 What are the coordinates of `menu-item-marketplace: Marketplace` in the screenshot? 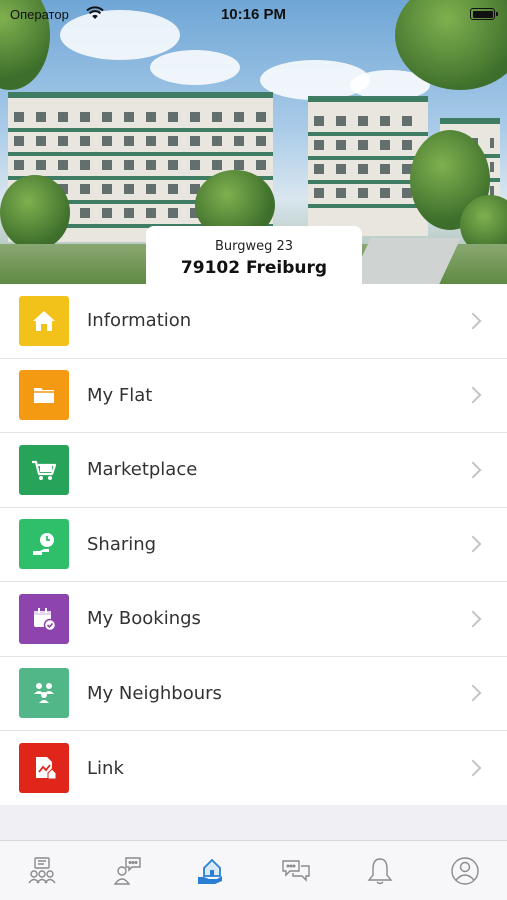 It's located at (253, 470).